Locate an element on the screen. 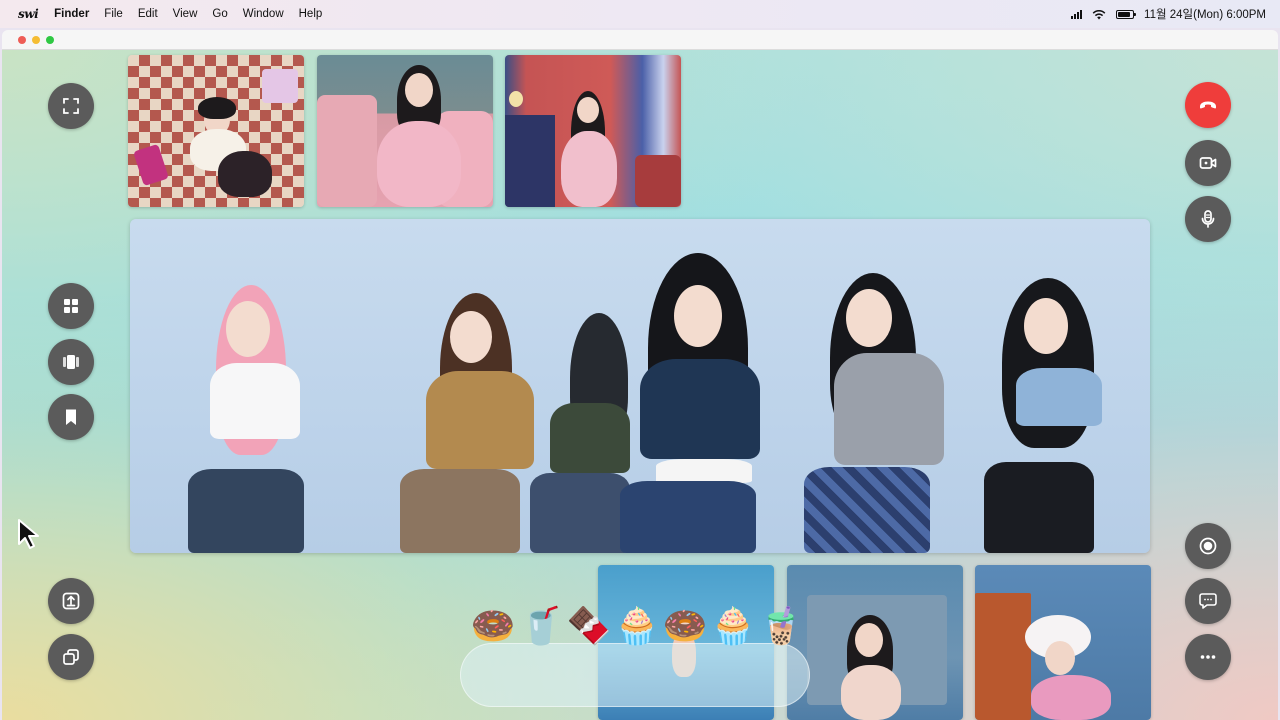 This screenshot has width=1280, height=720. bubble-tea-sticker: 🧋 is located at coordinates (781, 626).